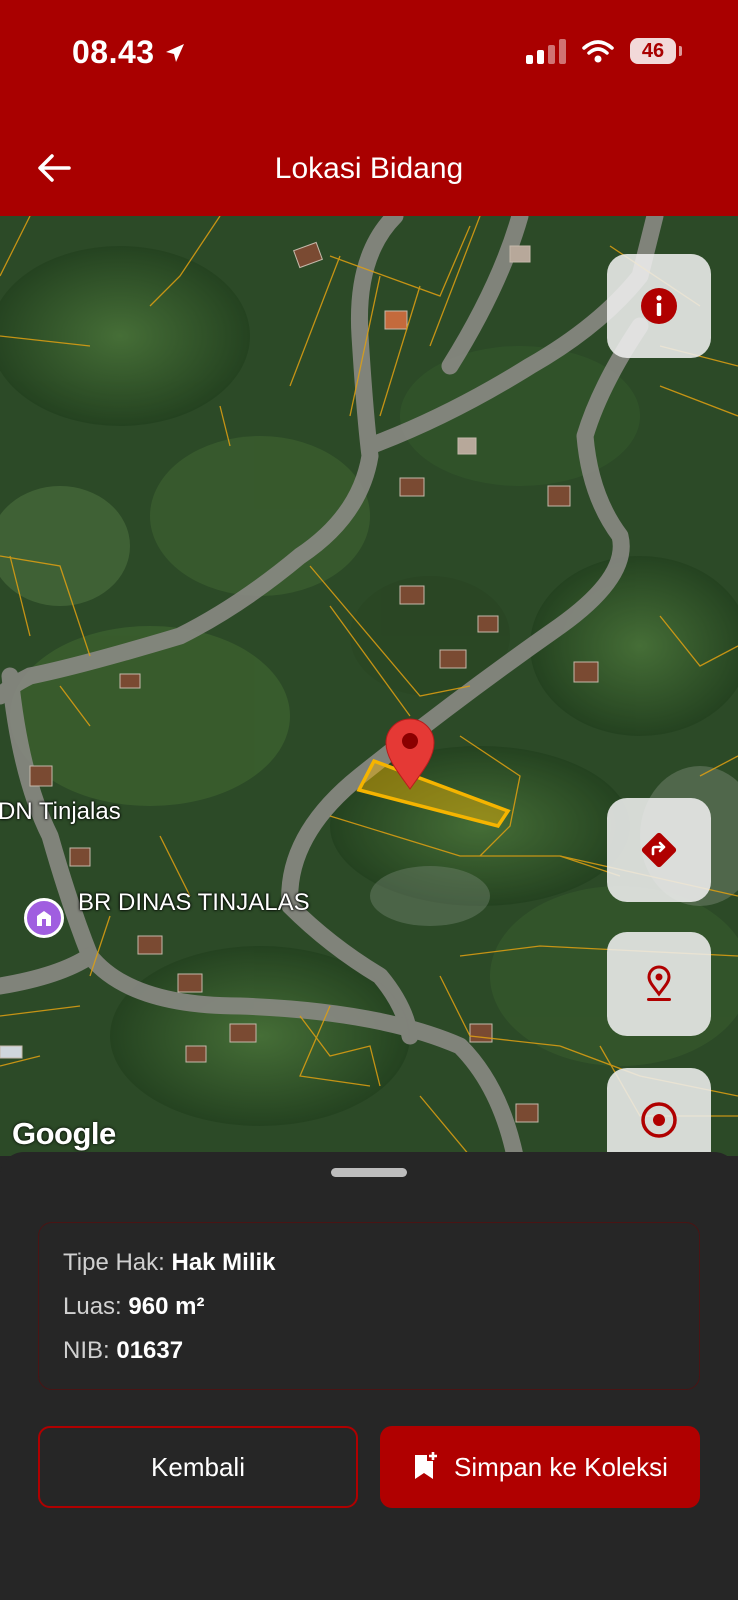 The width and height of the screenshot is (738, 1600). What do you see at coordinates (44, 918) in the screenshot?
I see `poi-building-icon` at bounding box center [44, 918].